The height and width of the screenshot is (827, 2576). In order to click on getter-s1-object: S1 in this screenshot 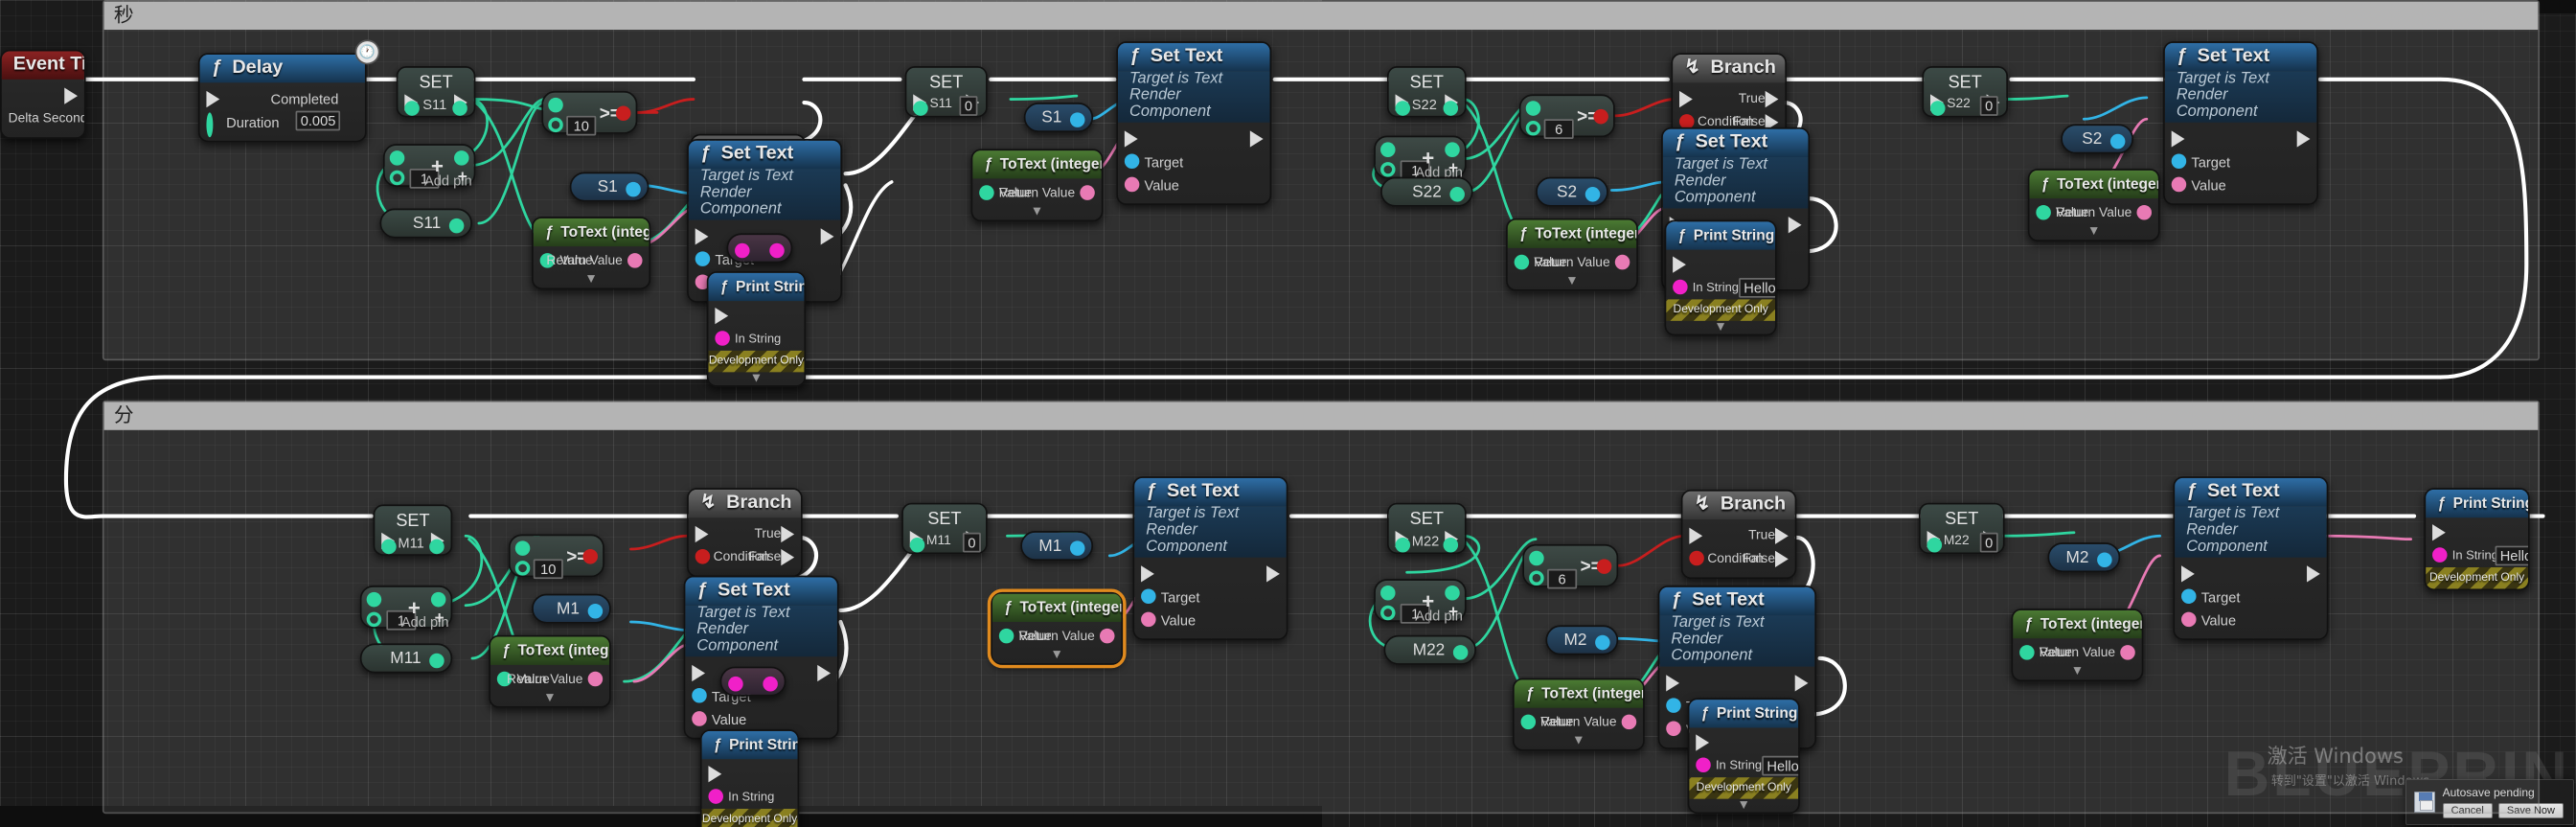, I will do `click(610, 187)`.